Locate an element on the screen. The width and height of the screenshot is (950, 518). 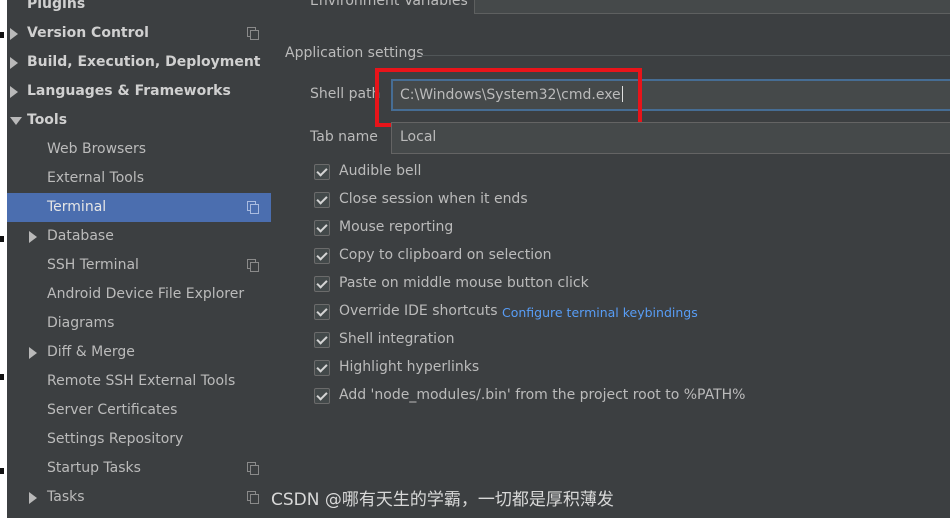
sidebar-item-external-tools: External Tools is located at coordinates (139, 178).